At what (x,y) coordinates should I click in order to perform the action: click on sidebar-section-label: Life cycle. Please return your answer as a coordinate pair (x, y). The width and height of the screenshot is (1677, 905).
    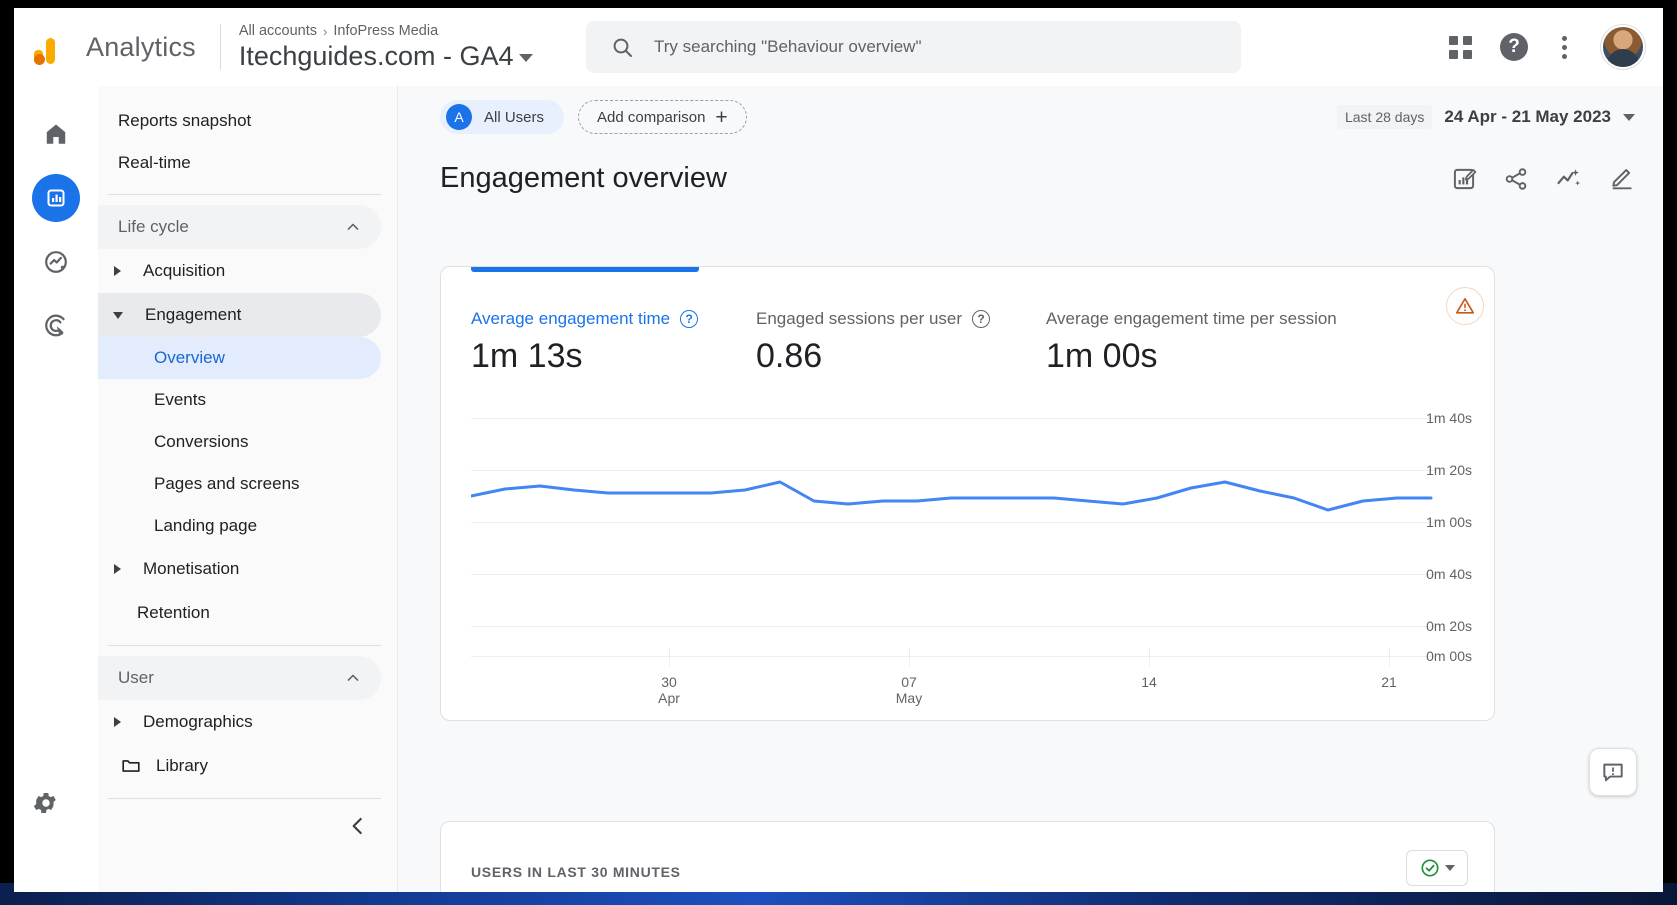
    Looking at the image, I should click on (153, 226).